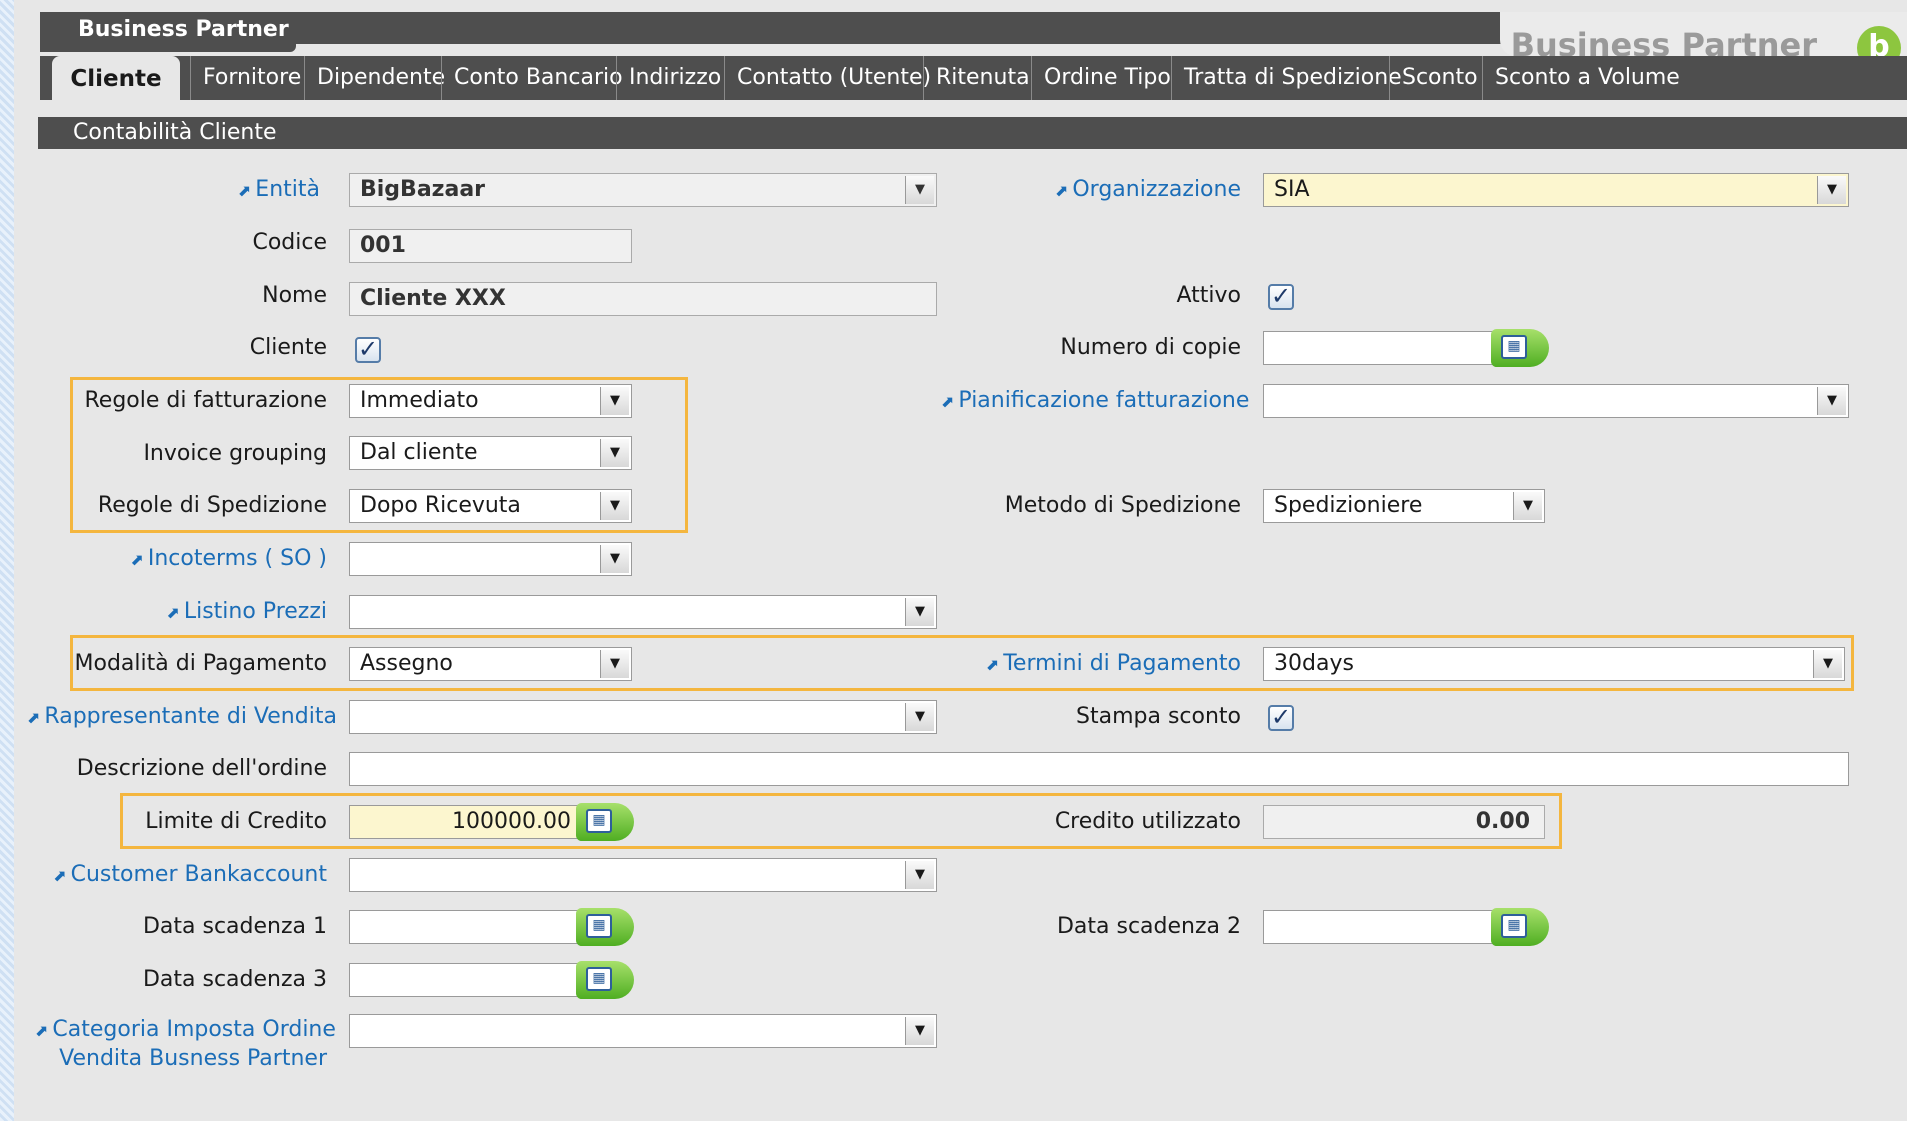 This screenshot has width=1907, height=1121. Describe the element at coordinates (465, 822) in the screenshot. I see `limite-credito-field: 100000.00` at that location.